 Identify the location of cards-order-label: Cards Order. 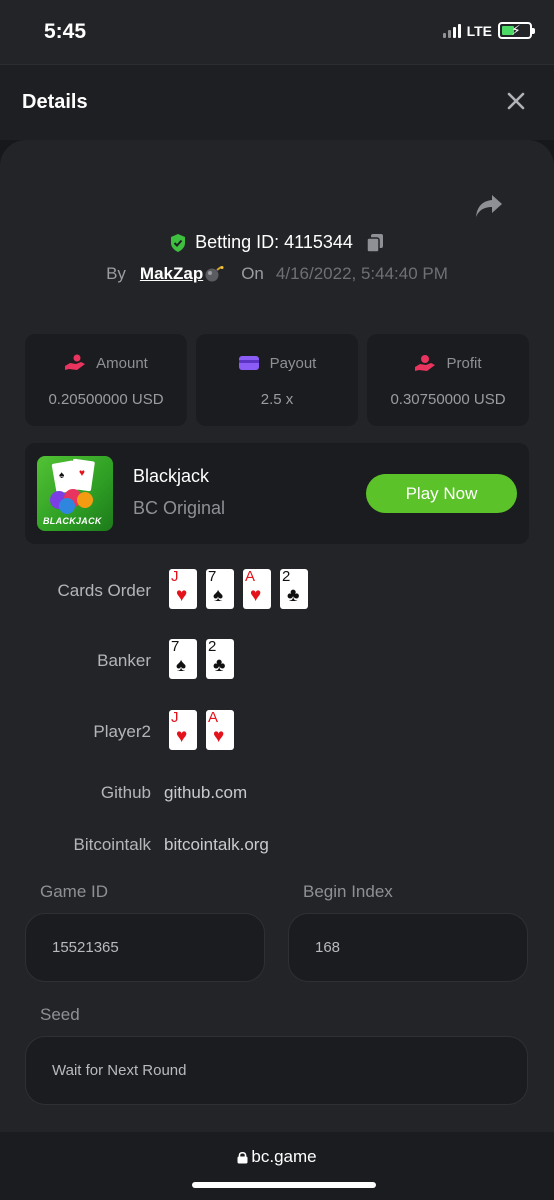
(104, 590).